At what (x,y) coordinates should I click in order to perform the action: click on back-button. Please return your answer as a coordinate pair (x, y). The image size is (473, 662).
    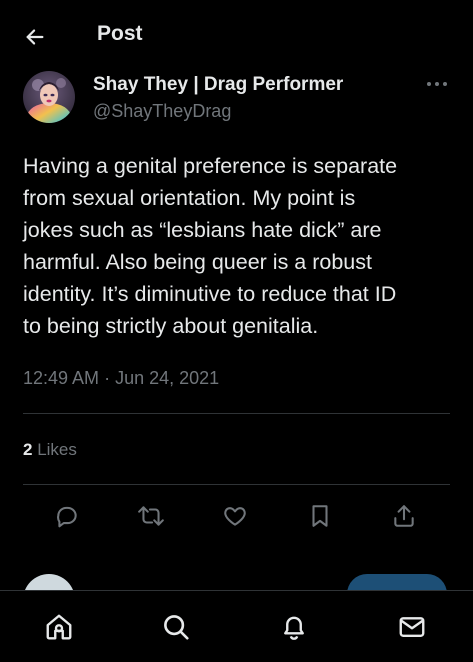
    Looking at the image, I should click on (35, 37).